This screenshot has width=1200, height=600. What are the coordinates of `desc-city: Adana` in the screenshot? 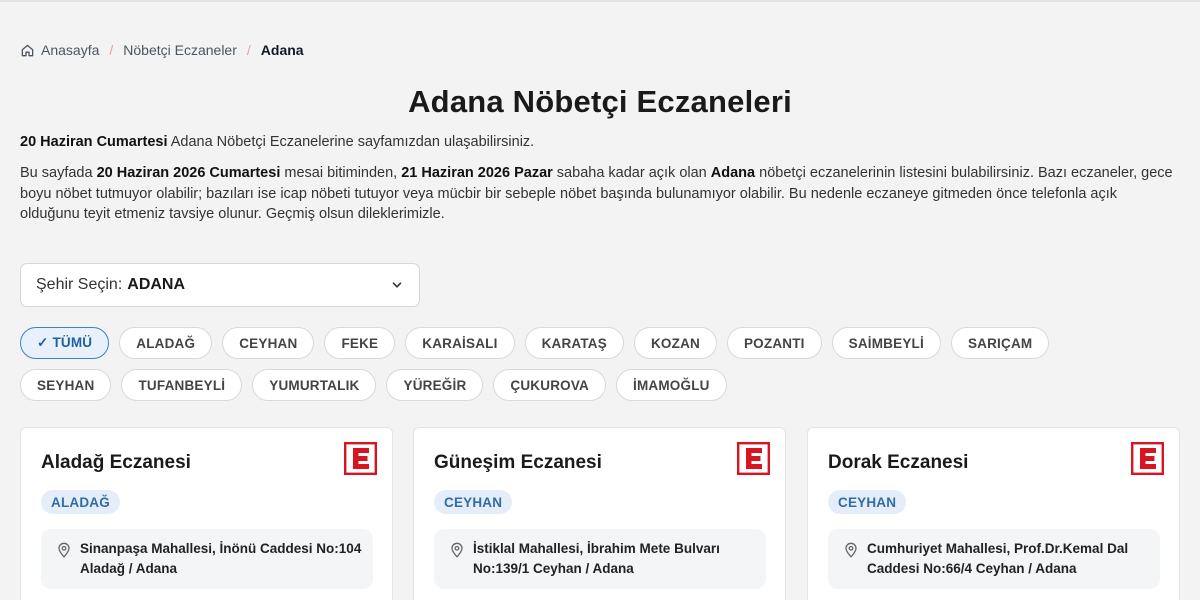 It's located at (733, 173).